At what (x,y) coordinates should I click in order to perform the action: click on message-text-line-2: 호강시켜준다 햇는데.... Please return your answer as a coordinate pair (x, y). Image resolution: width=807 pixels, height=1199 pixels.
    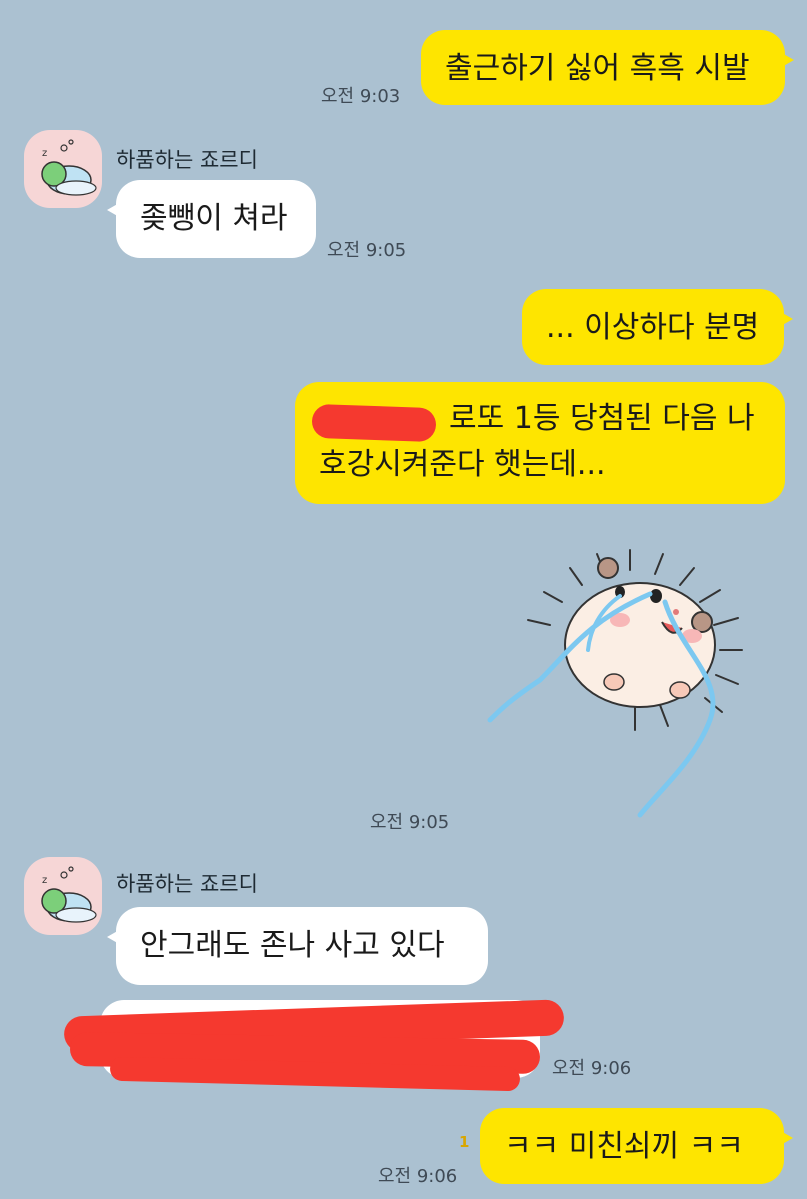
    Looking at the image, I should click on (462, 464).